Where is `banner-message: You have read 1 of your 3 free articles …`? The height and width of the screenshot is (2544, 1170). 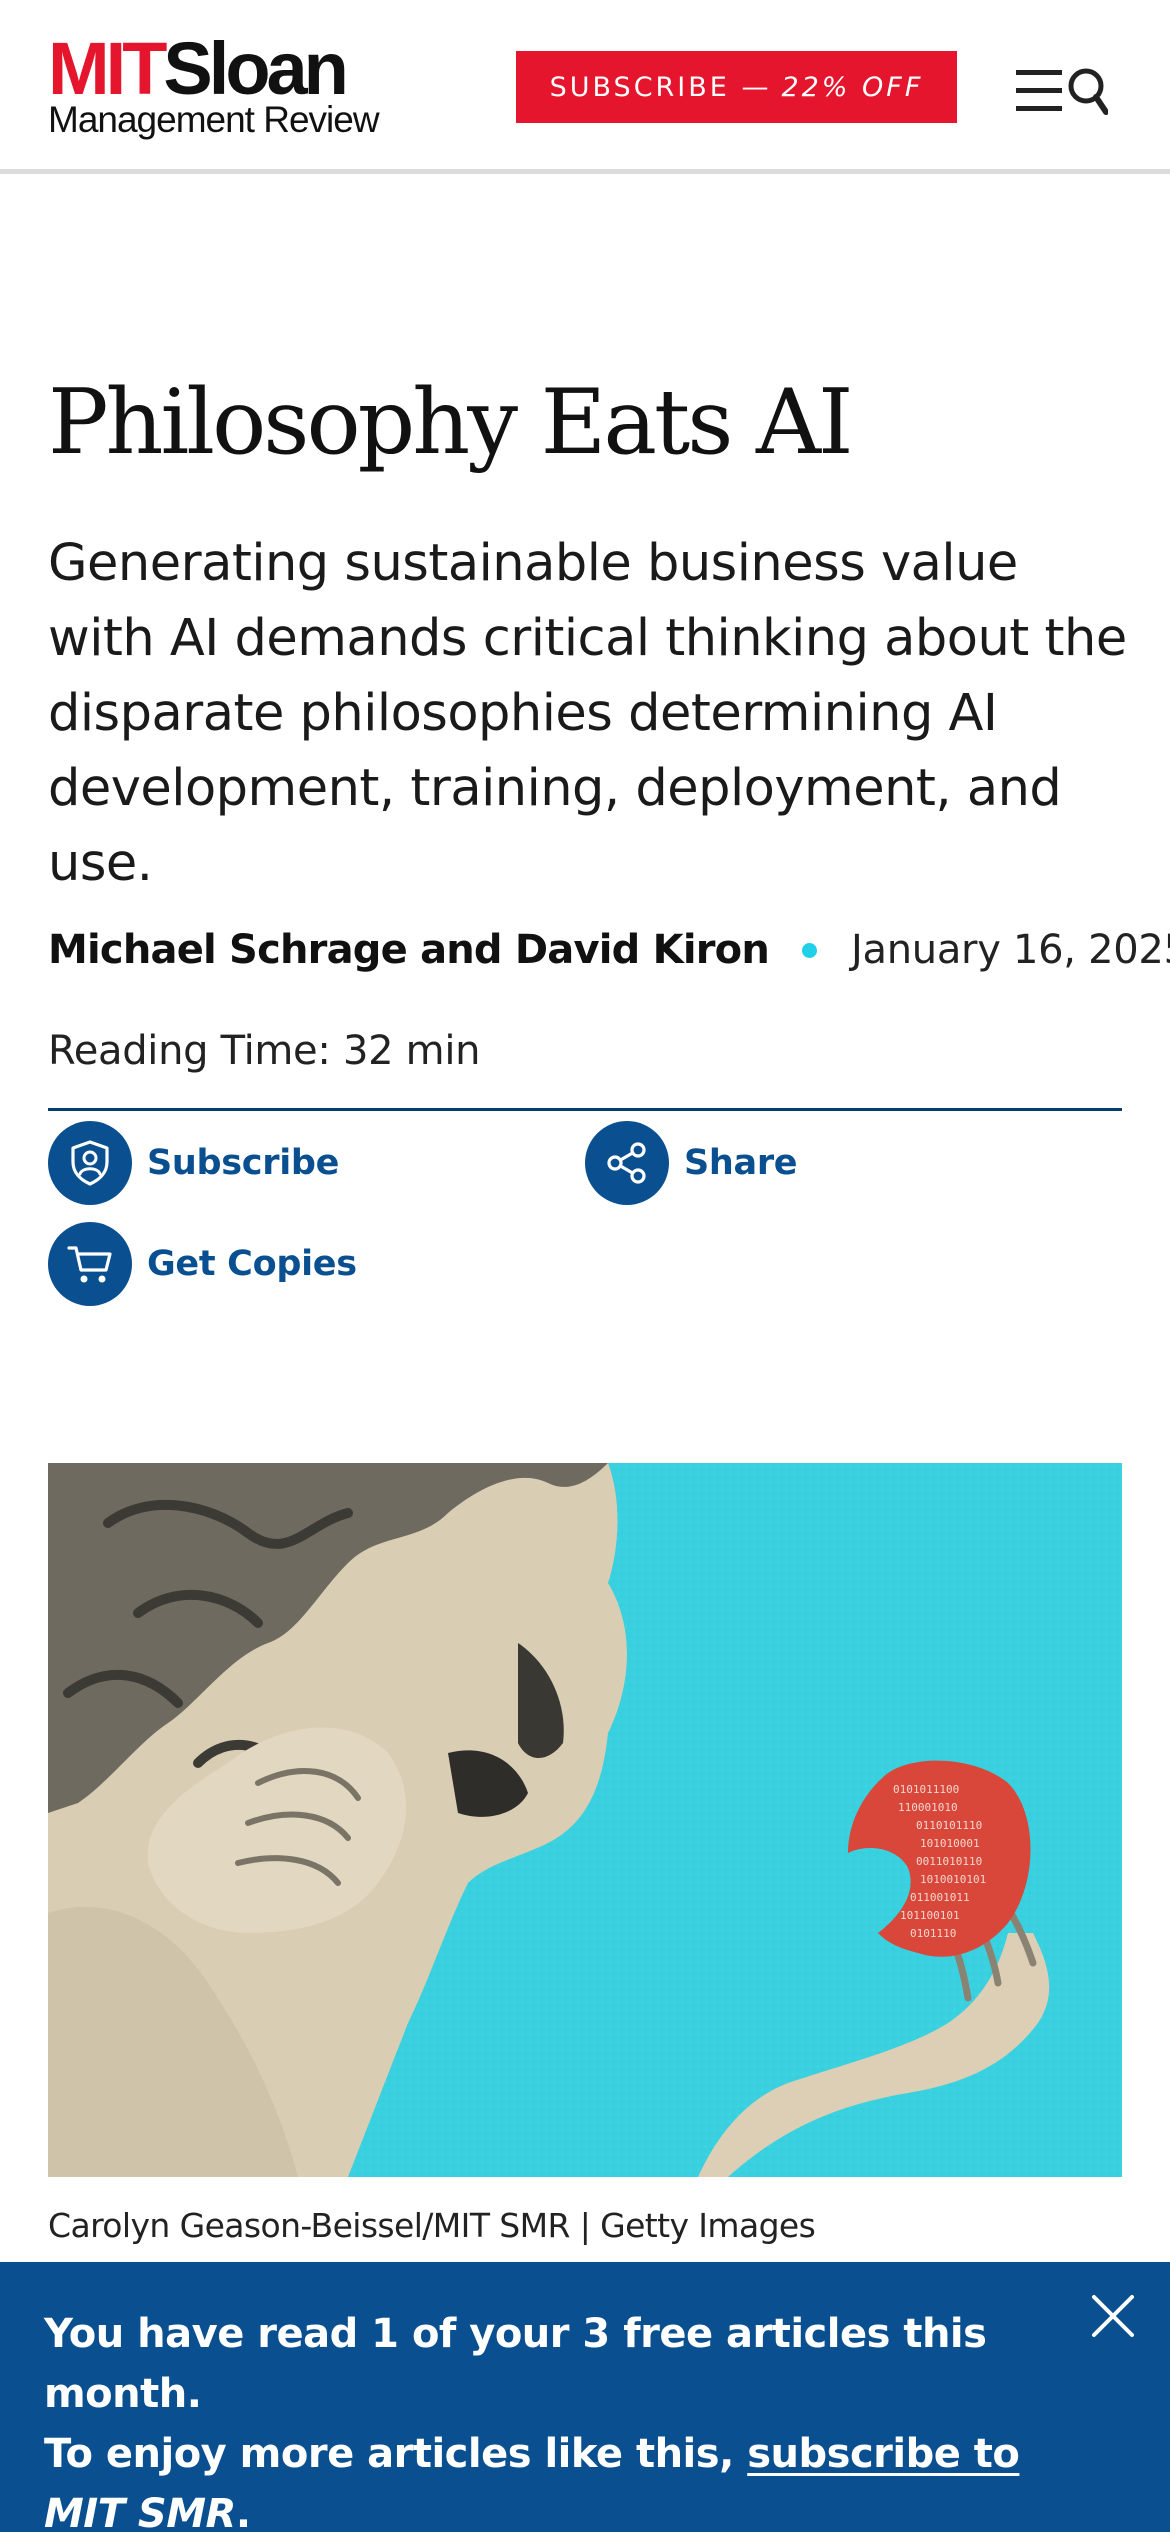 banner-message: You have read 1 of your 3 free articles … is located at coordinates (544, 2424).